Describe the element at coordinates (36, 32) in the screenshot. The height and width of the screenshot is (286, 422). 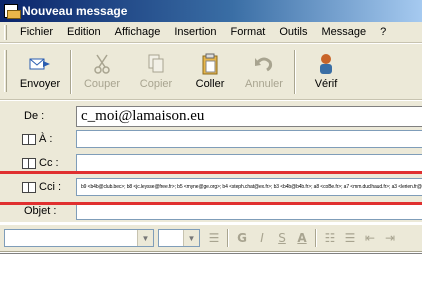
I see `menu-fichier: Fichier` at that location.